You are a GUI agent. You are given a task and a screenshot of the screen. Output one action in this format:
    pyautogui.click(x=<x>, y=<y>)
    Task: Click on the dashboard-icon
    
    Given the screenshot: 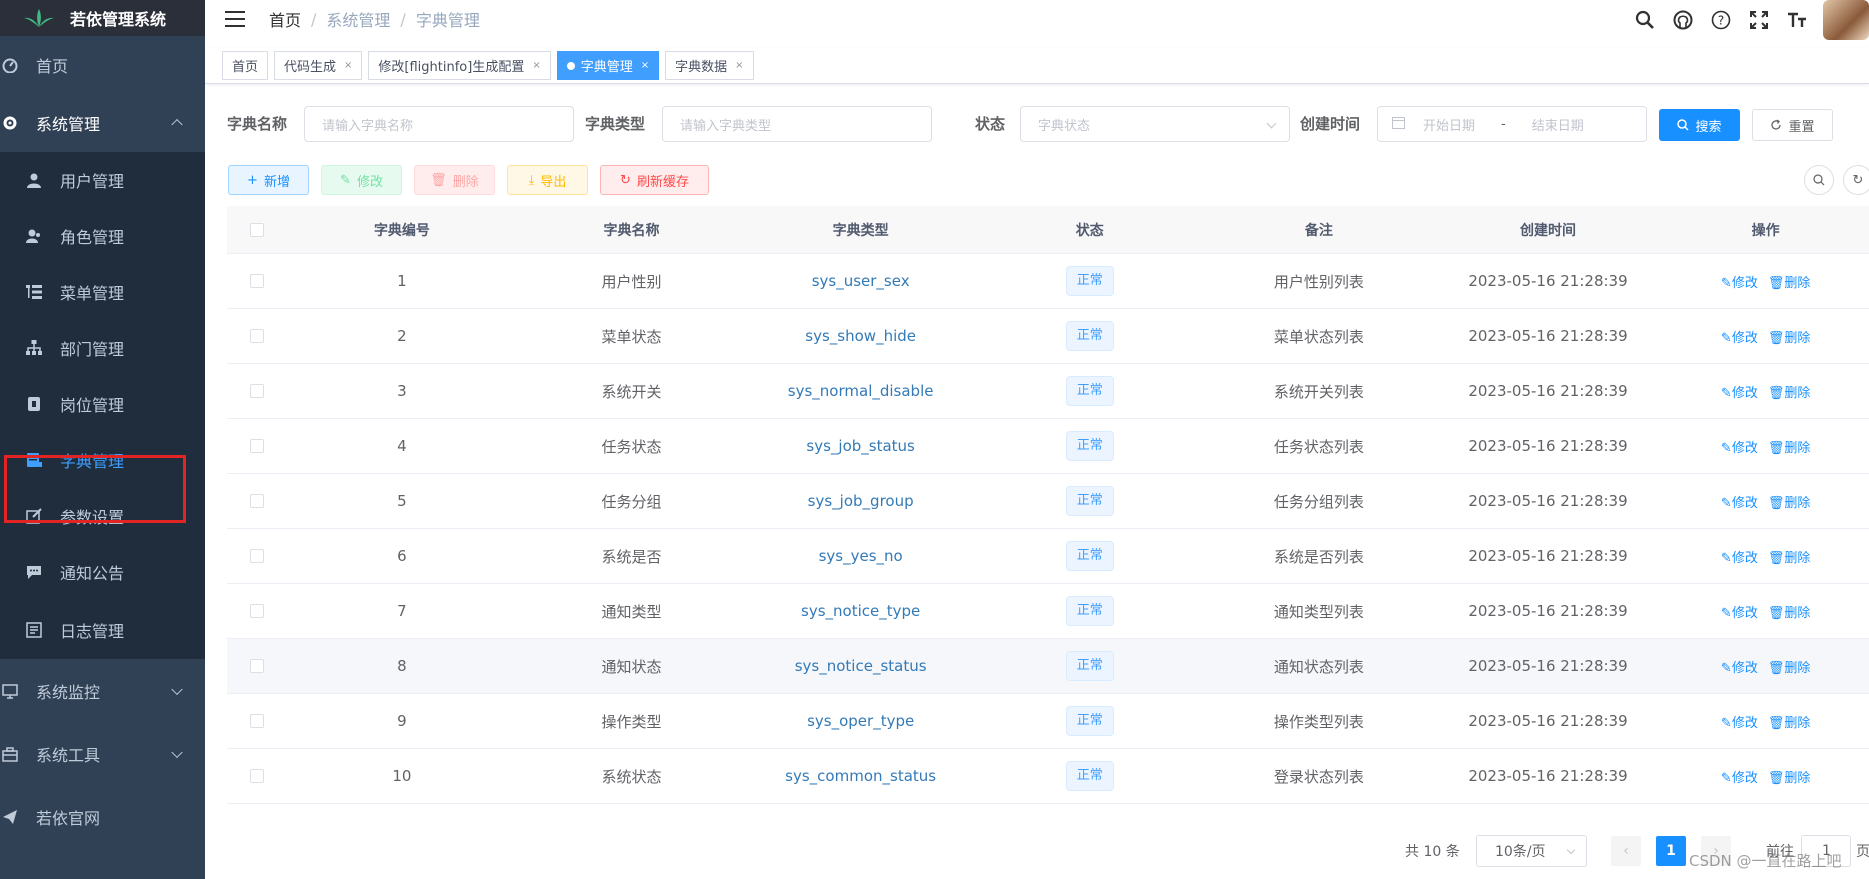 What is the action you would take?
    pyautogui.click(x=10, y=65)
    